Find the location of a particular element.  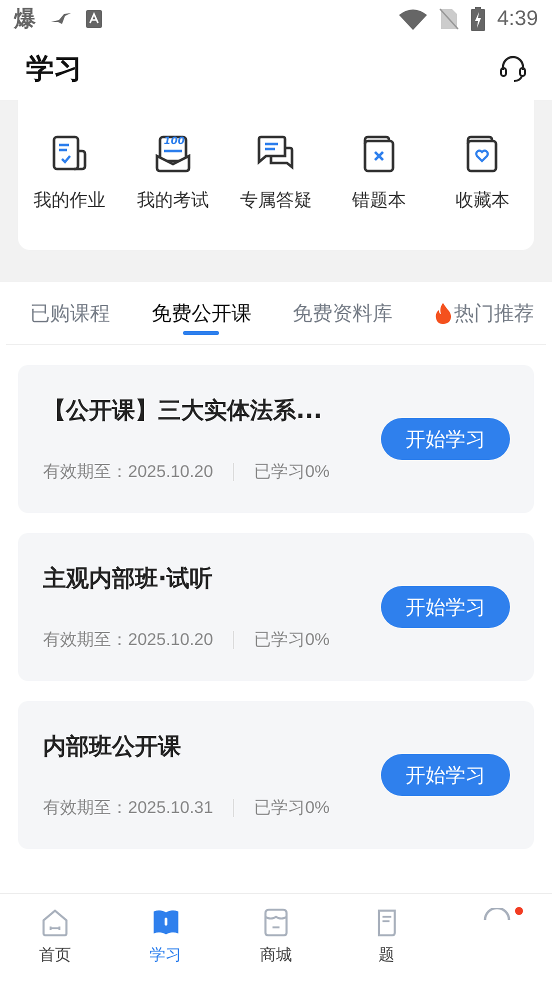

headset-icon is located at coordinates (513, 69).